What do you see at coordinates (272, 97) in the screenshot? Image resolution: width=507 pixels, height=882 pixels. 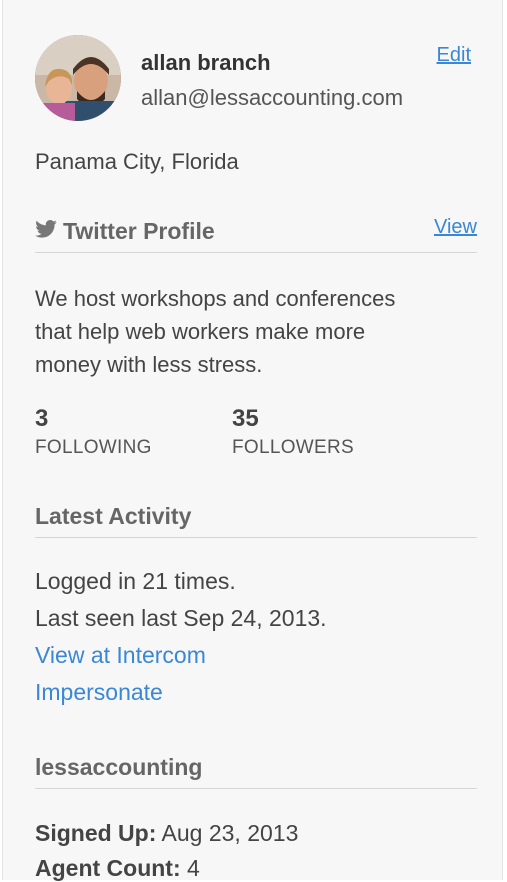 I see `user-email: allan@lessaccounting.com` at bounding box center [272, 97].